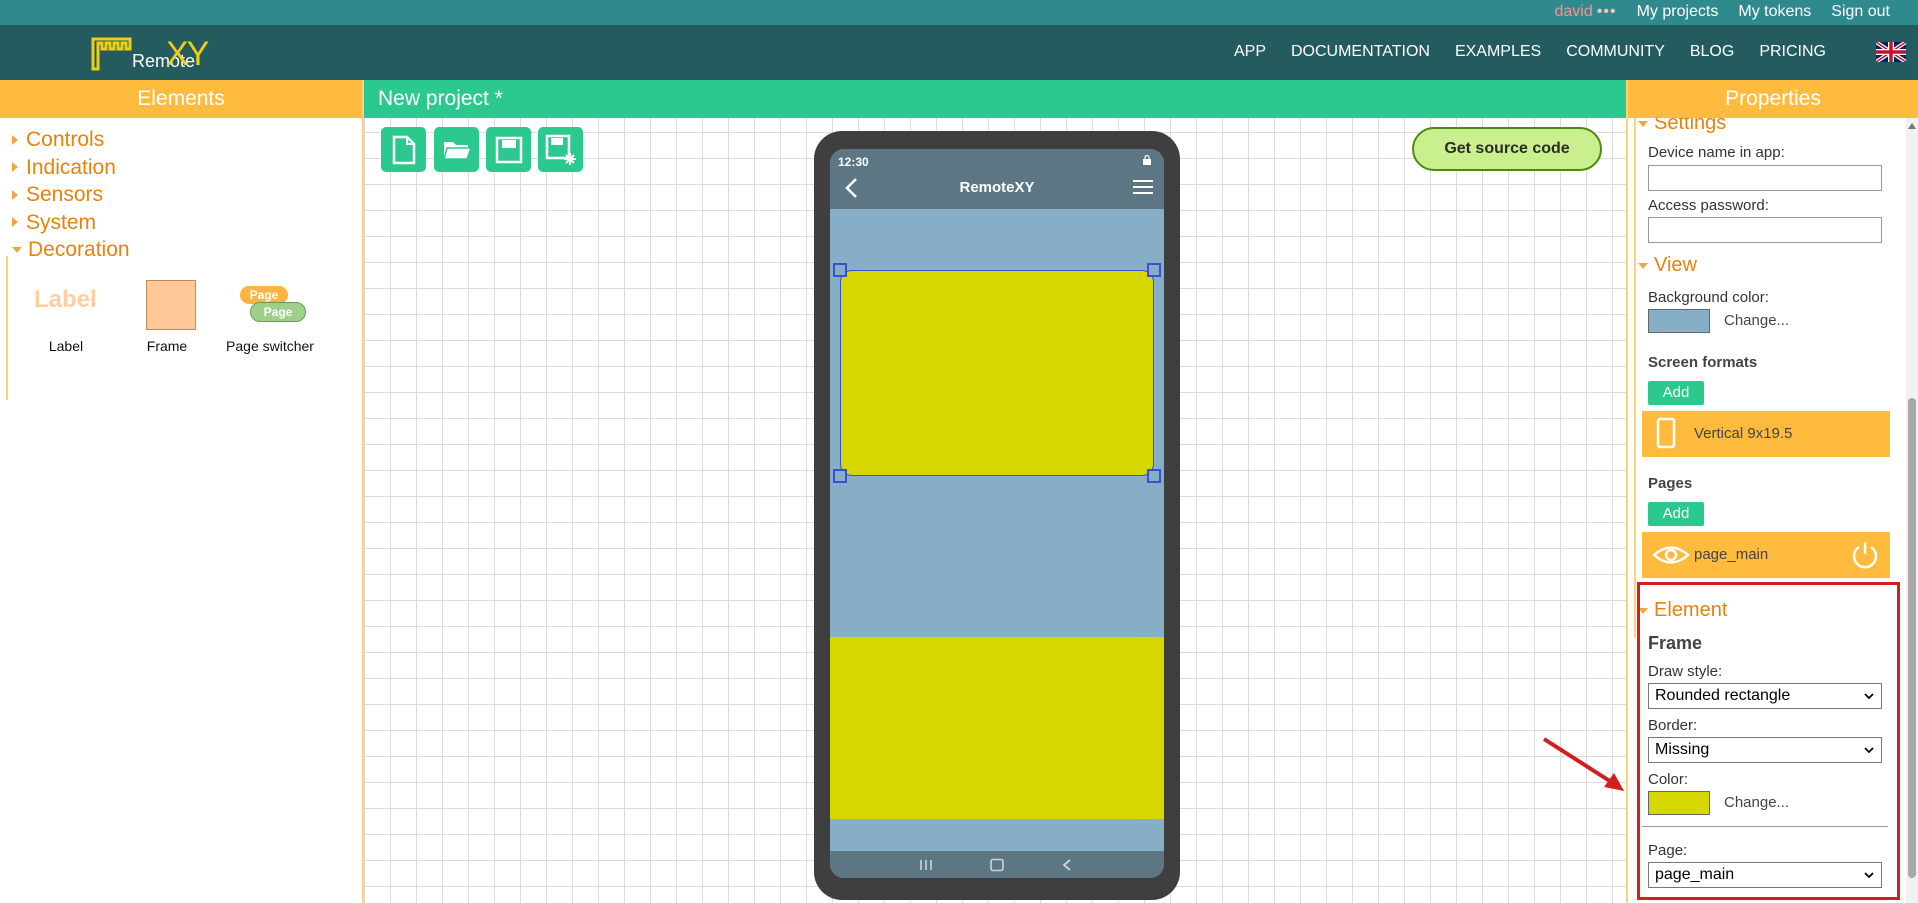 The height and width of the screenshot is (903, 1918). Describe the element at coordinates (1615, 52) in the screenshot. I see `nav-community: COMMUNITY` at that location.